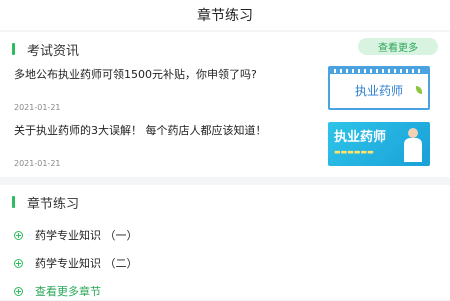 Image resolution: width=450 pixels, height=301 pixels. I want to click on chapter-label: 药学专业知识 （一）, so click(86, 235).